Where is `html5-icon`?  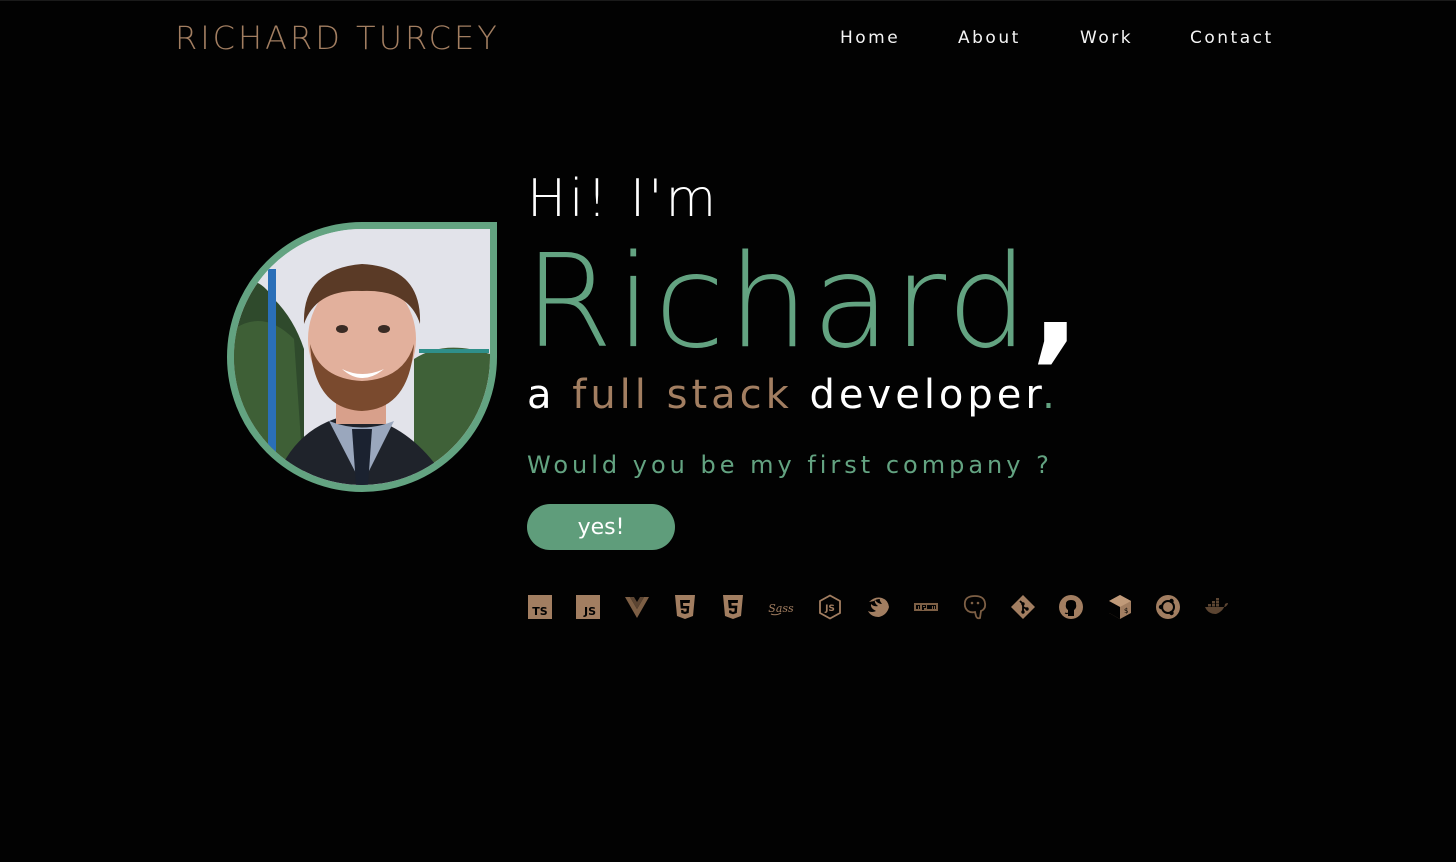
html5-icon is located at coordinates (685, 607).